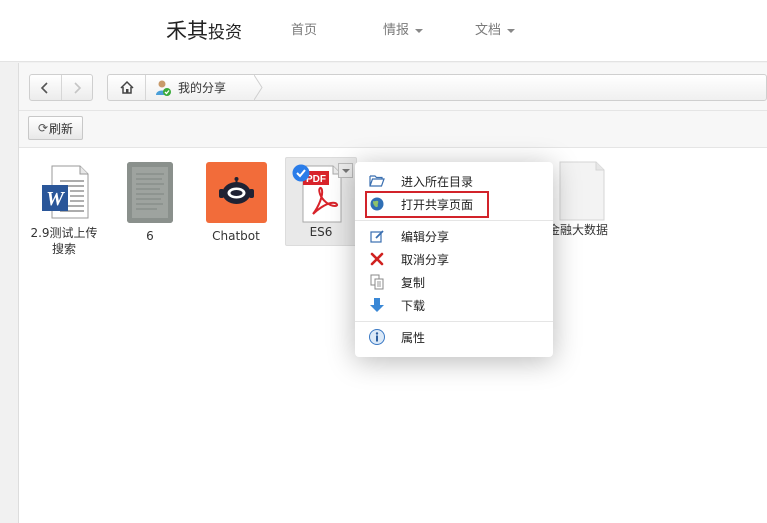 This screenshot has width=767, height=523. I want to click on history-buttons, so click(61, 87).